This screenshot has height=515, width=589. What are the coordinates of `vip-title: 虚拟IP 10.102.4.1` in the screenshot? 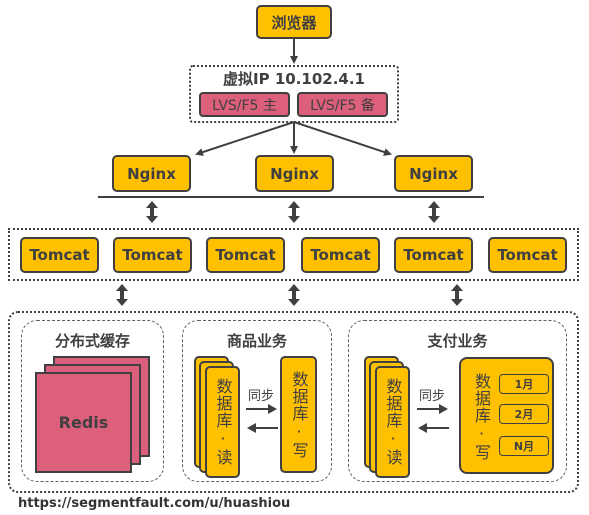 It's located at (294, 79).